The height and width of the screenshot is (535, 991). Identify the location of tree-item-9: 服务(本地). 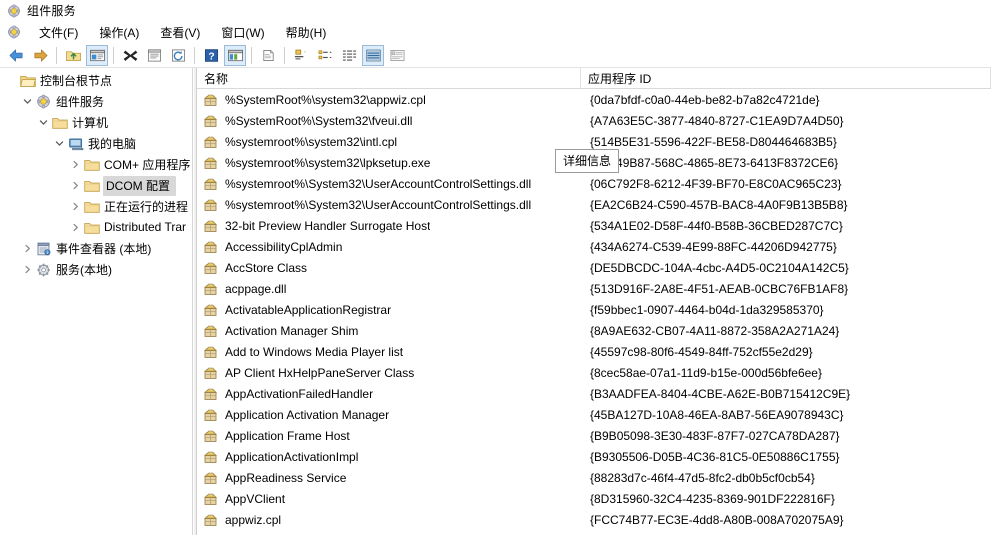
(96, 269).